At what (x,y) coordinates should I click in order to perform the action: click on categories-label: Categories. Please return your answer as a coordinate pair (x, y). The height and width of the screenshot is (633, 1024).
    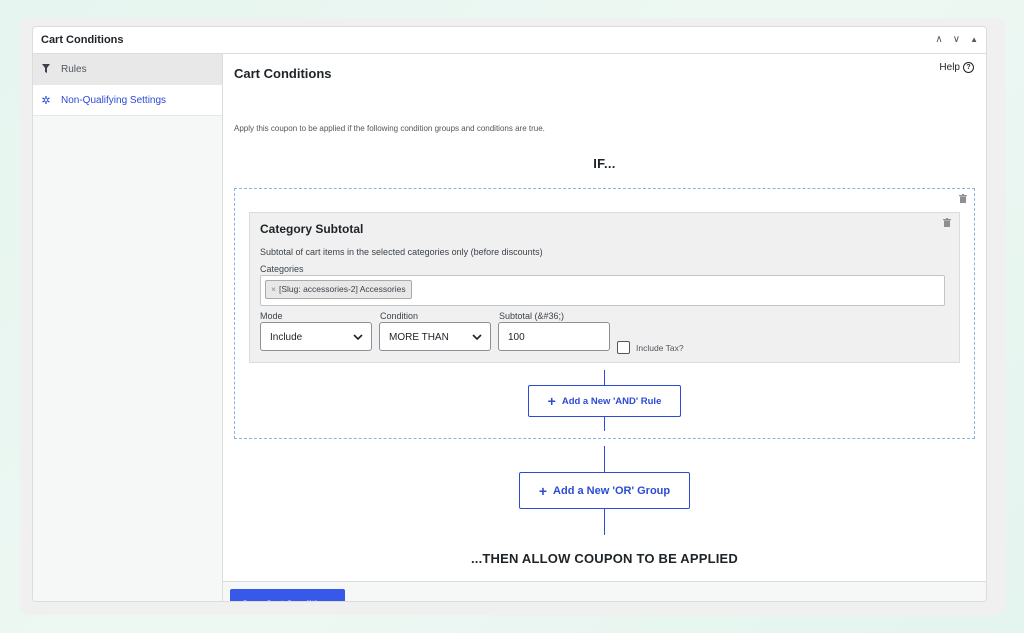
    Looking at the image, I should click on (282, 269).